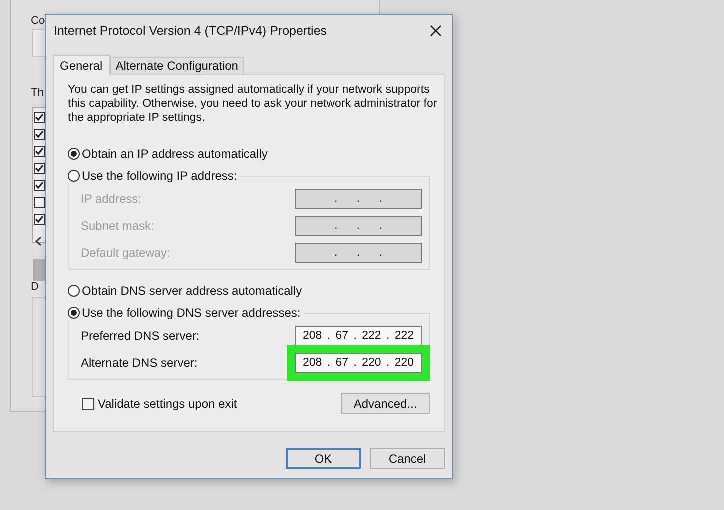  I want to click on scrollbar-thumb, so click(39, 270).